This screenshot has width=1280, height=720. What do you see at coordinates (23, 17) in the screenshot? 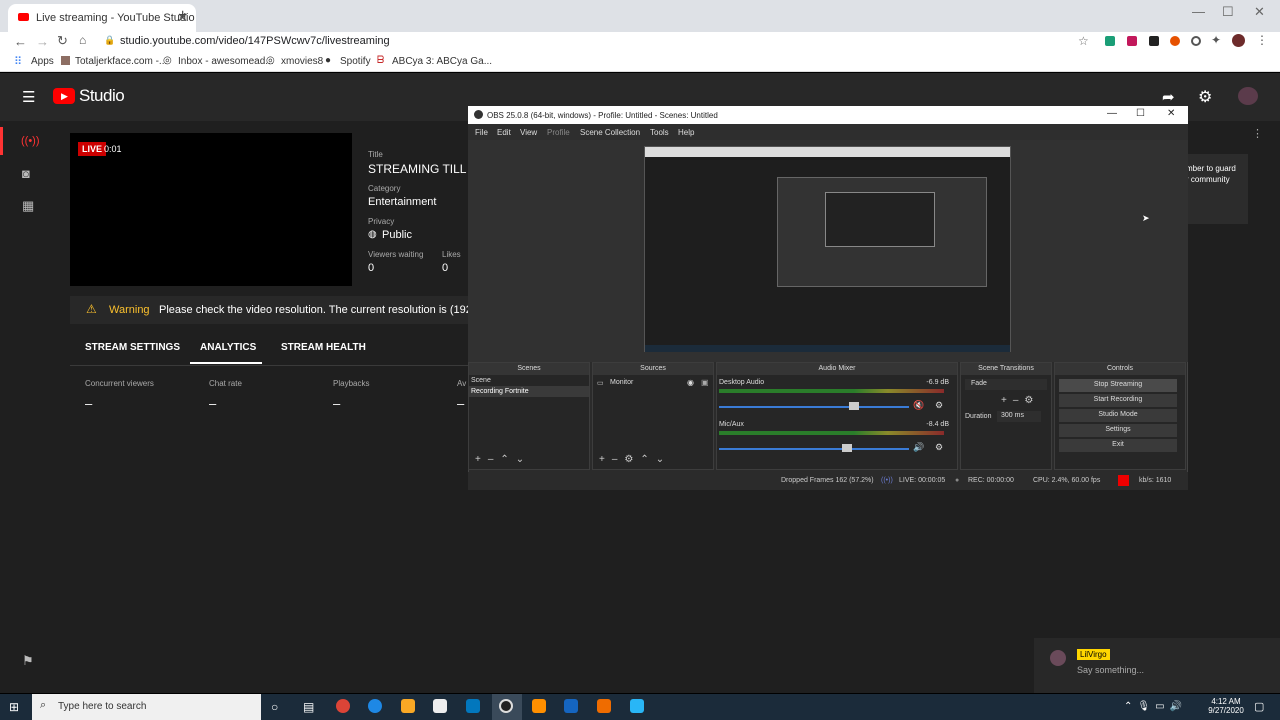
I see `youtube-favicon-icon` at bounding box center [23, 17].